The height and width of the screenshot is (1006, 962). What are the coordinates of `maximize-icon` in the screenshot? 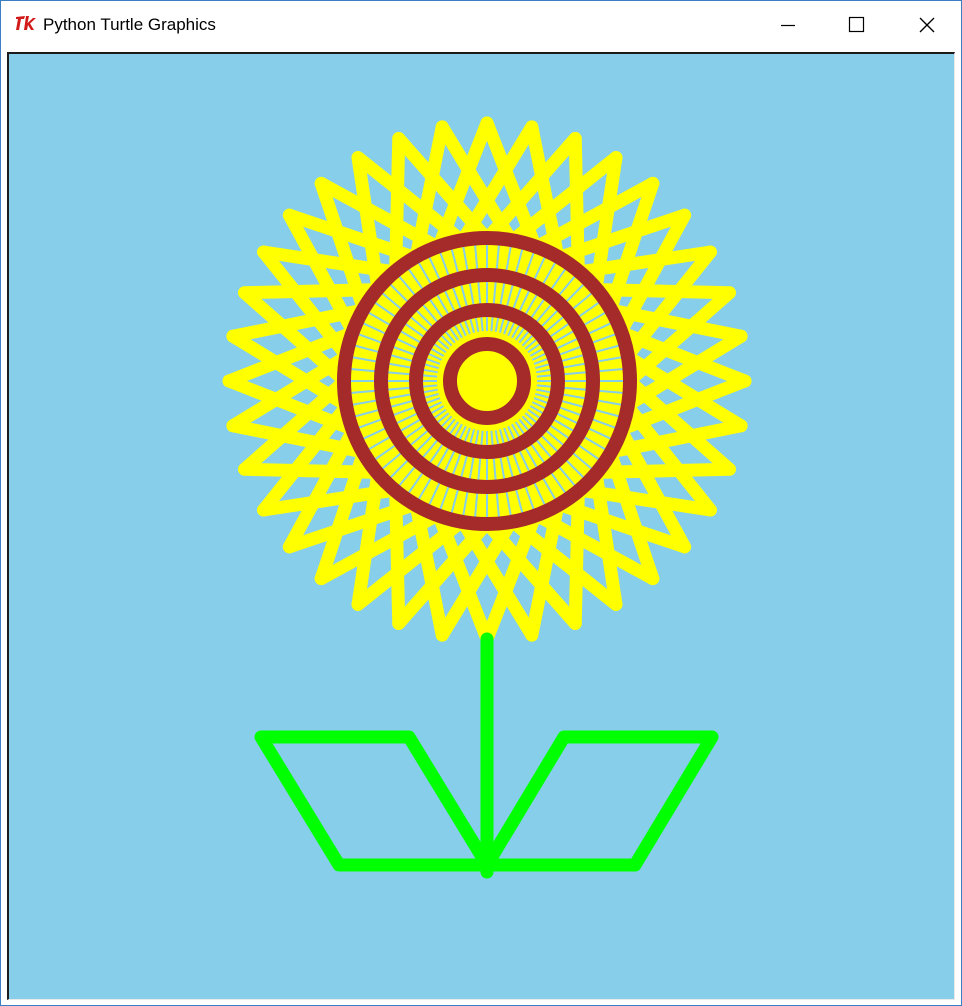 It's located at (856, 24).